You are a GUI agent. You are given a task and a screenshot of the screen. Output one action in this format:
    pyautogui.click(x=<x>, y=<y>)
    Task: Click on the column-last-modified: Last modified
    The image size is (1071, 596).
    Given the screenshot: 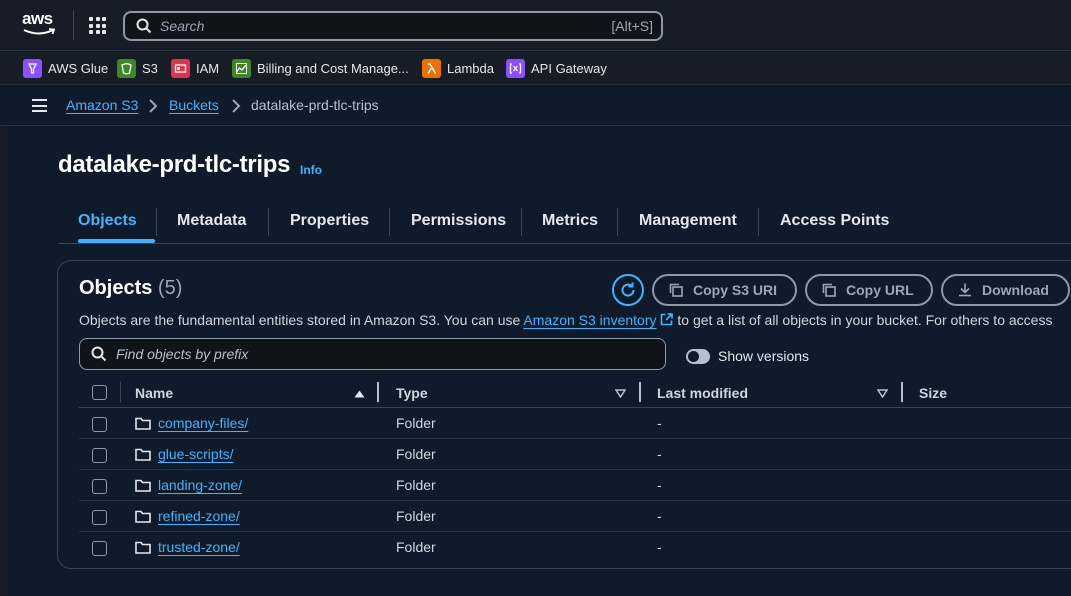 What is the action you would take?
    pyautogui.click(x=702, y=393)
    